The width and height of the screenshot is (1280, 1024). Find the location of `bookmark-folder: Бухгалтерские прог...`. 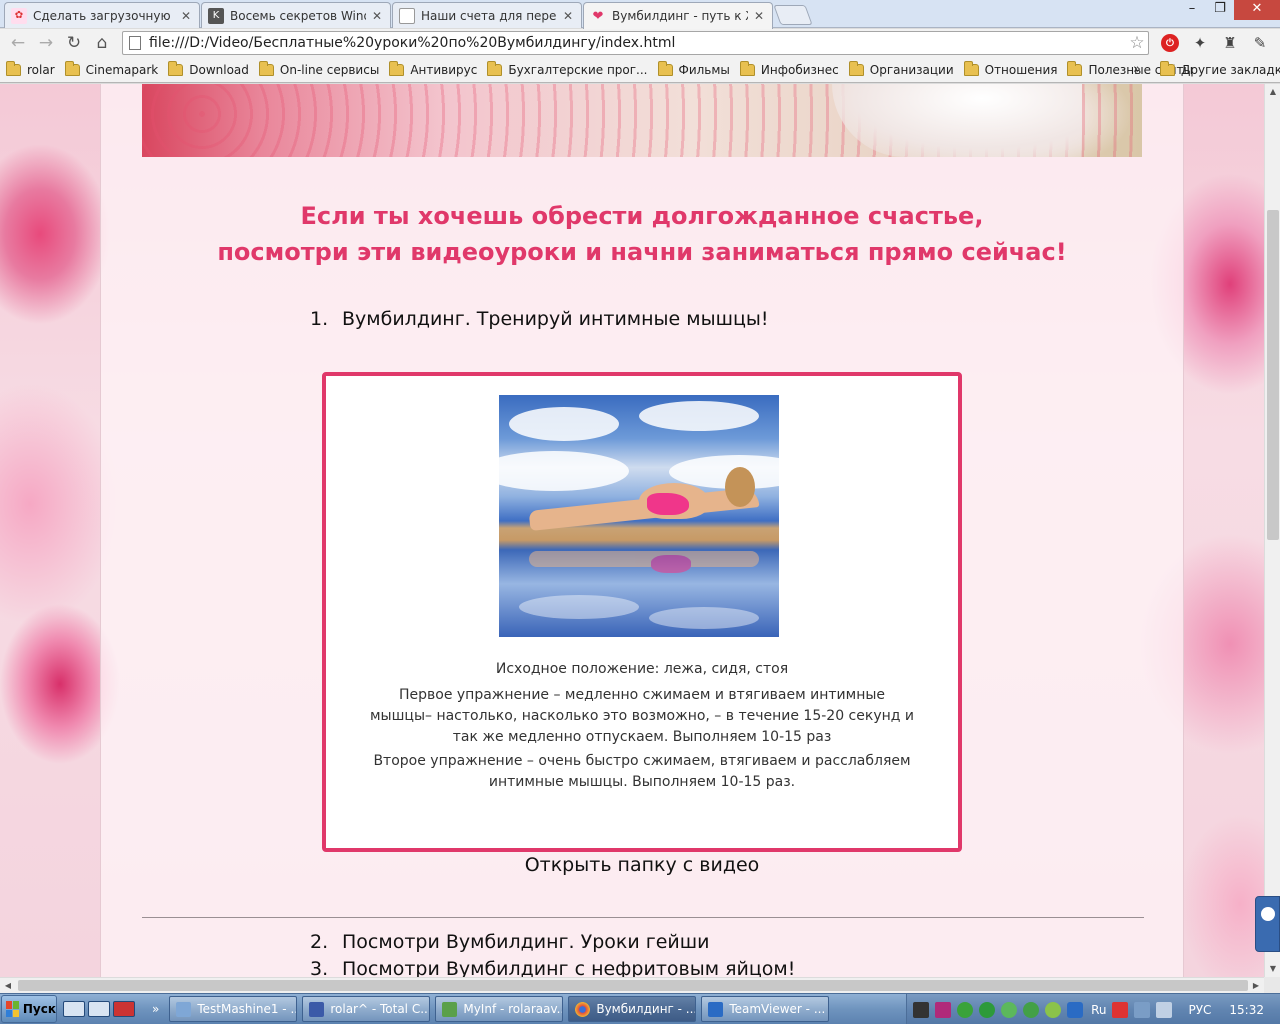

bookmark-folder: Бухгалтерские прог... is located at coordinates (567, 68).